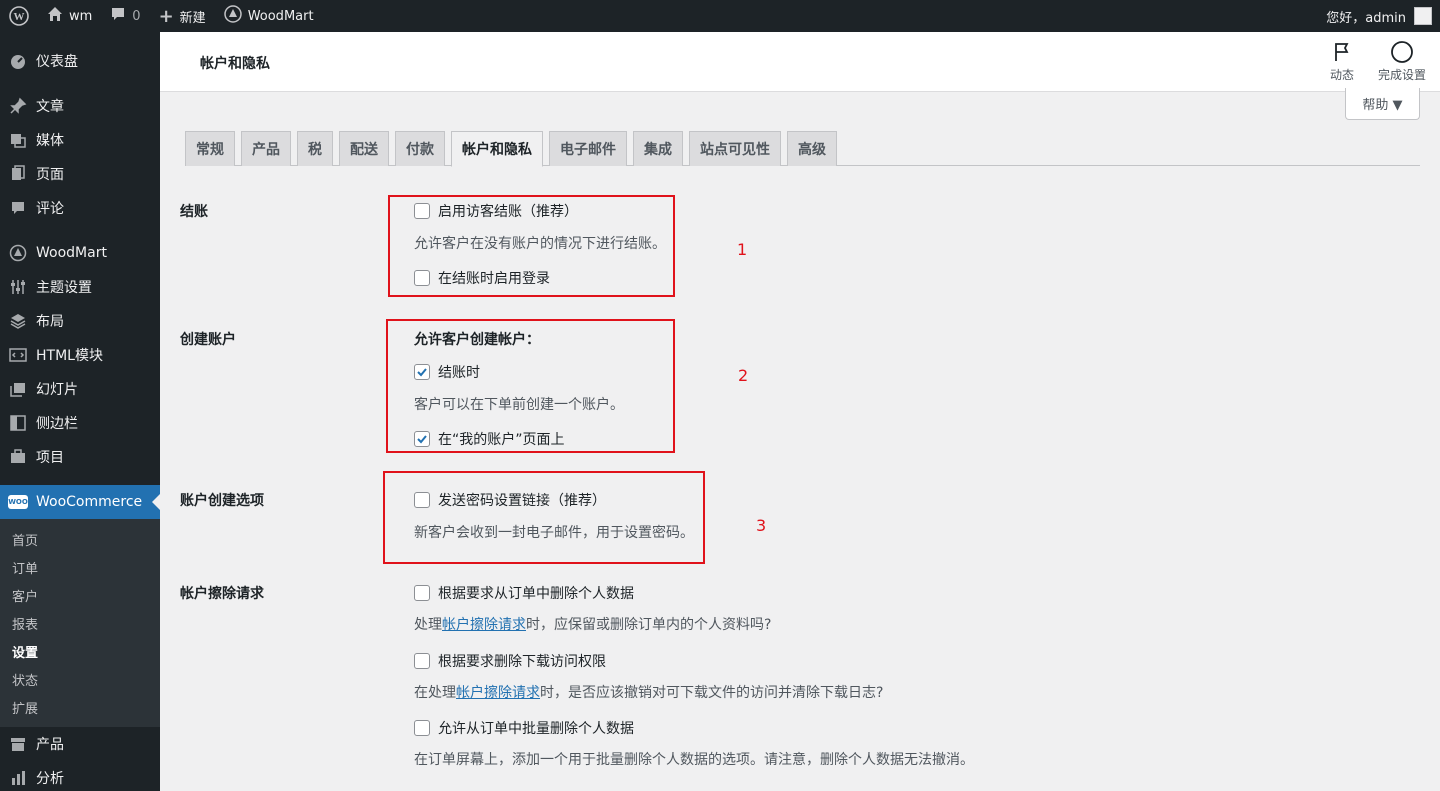 This screenshot has height=791, width=1440. I want to click on finish-setup-button: 完成设置, so click(1402, 61).